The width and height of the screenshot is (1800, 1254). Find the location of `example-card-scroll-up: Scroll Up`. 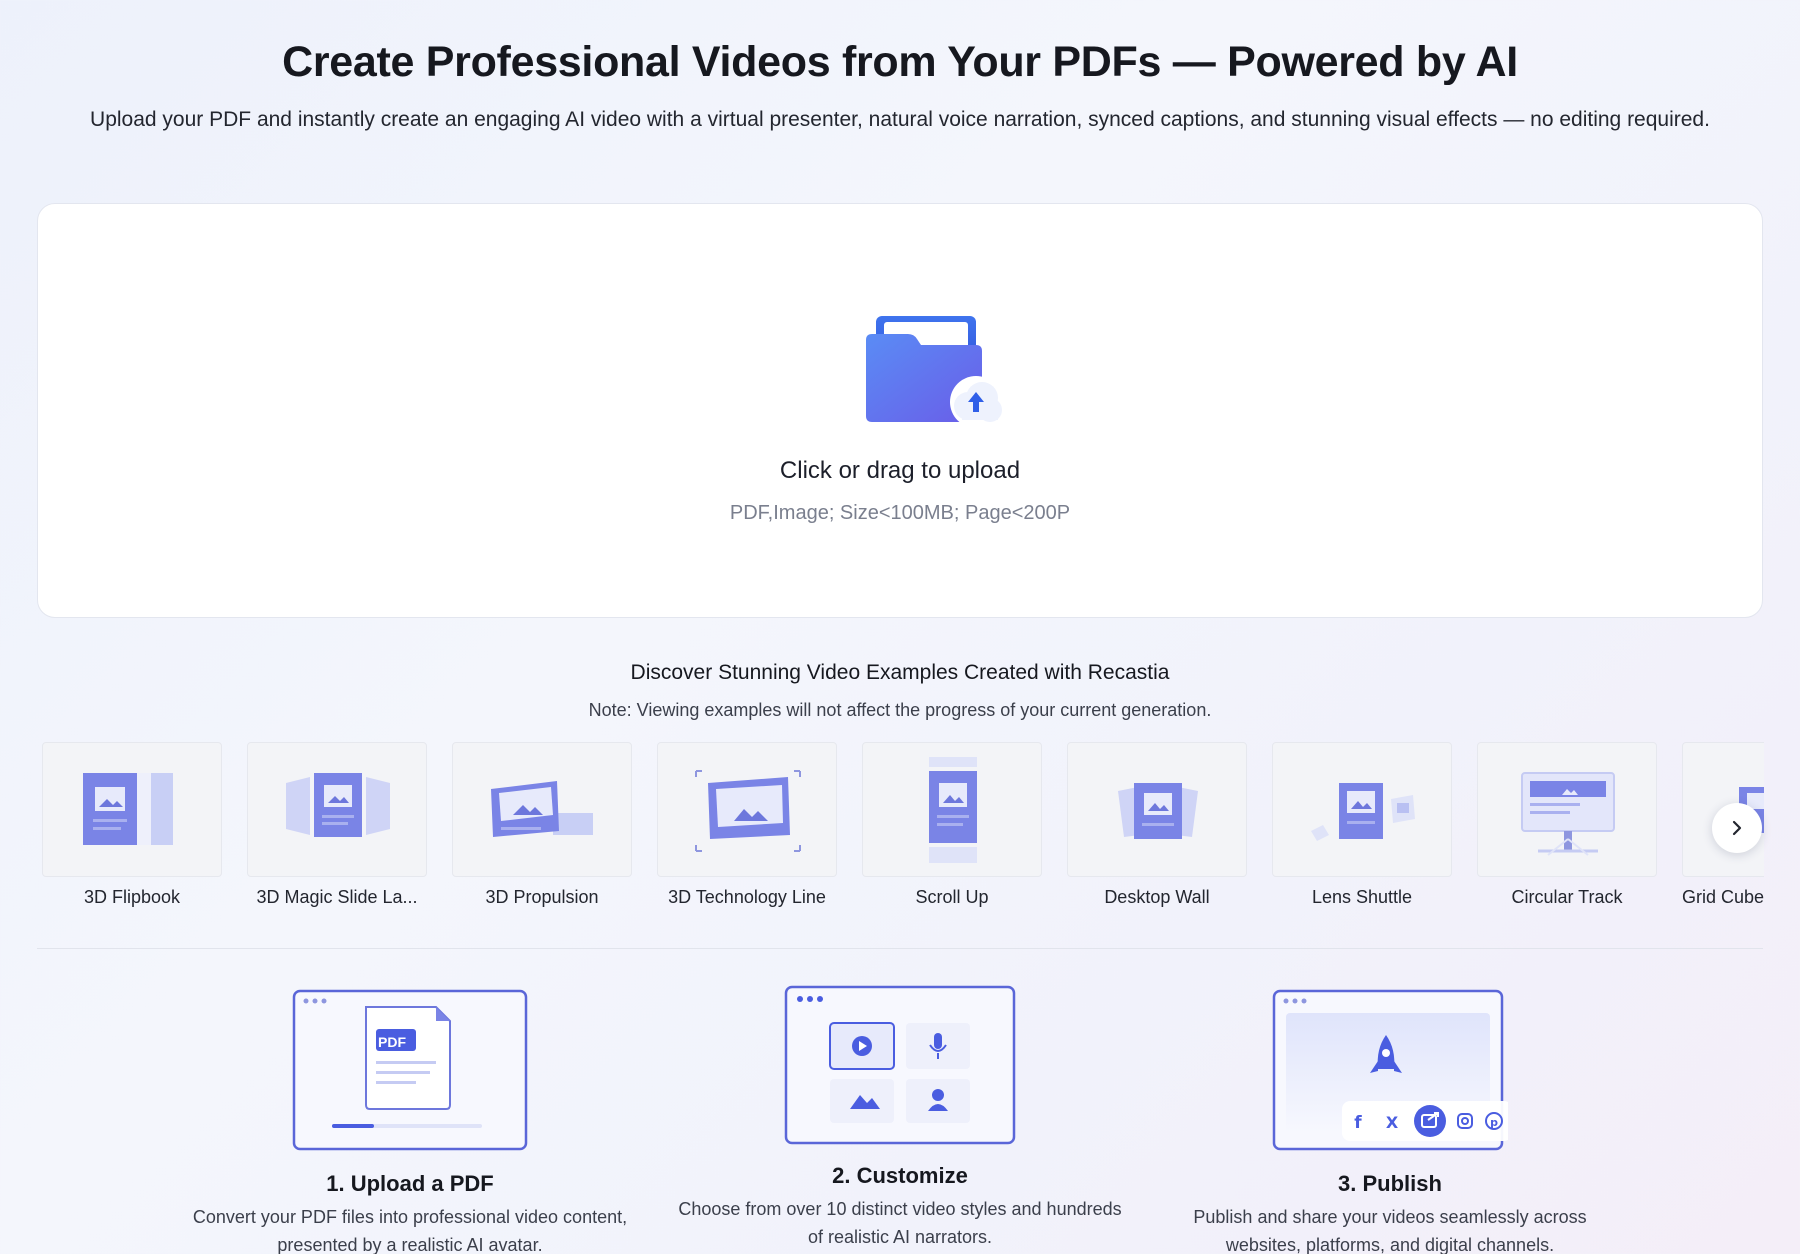

example-card-scroll-up: Scroll Up is located at coordinates (952, 825).